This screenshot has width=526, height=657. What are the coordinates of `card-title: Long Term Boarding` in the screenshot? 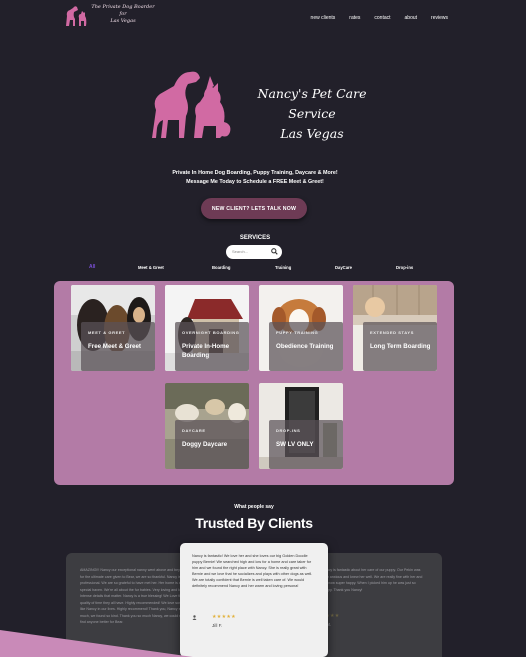 It's located at (400, 346).